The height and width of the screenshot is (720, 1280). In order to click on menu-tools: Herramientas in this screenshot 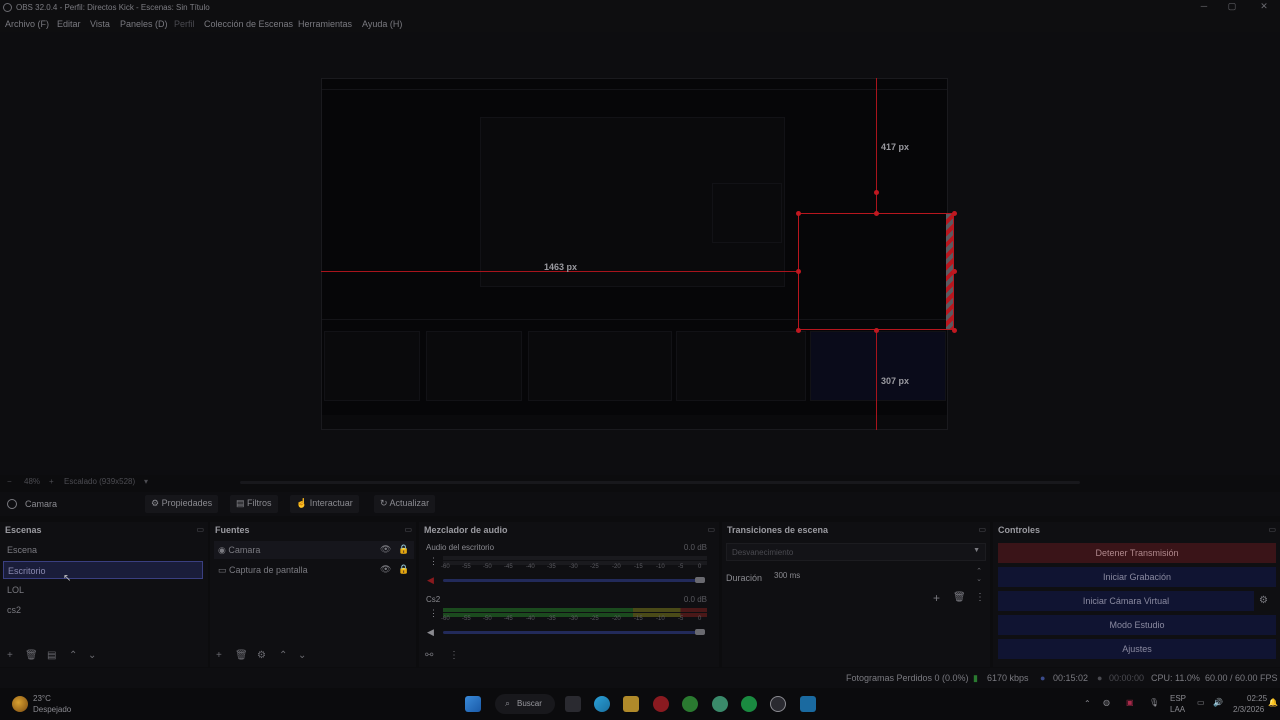, I will do `click(325, 24)`.